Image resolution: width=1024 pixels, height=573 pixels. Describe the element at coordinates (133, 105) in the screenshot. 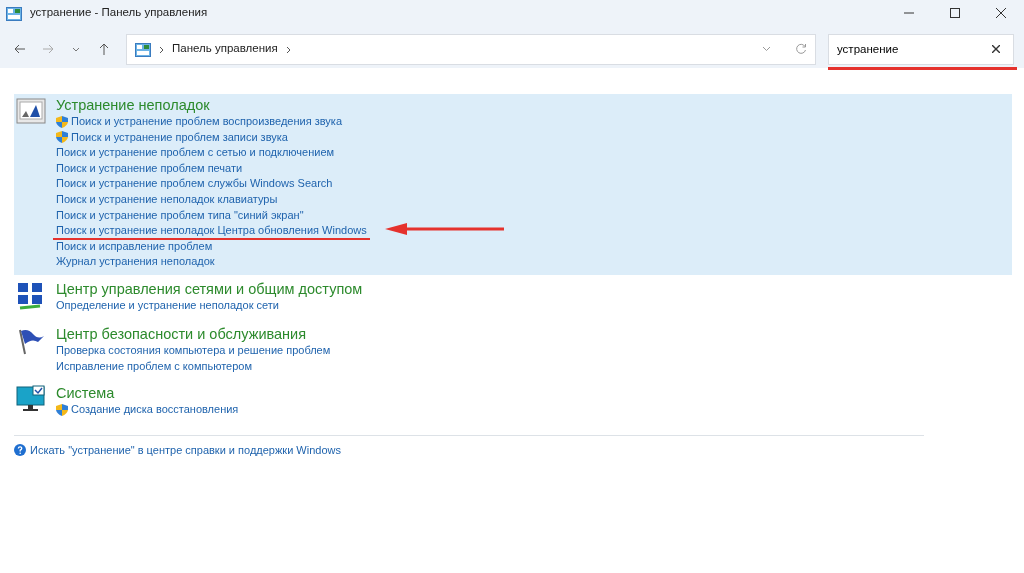

I see `category-link: Устранение неполадок` at that location.